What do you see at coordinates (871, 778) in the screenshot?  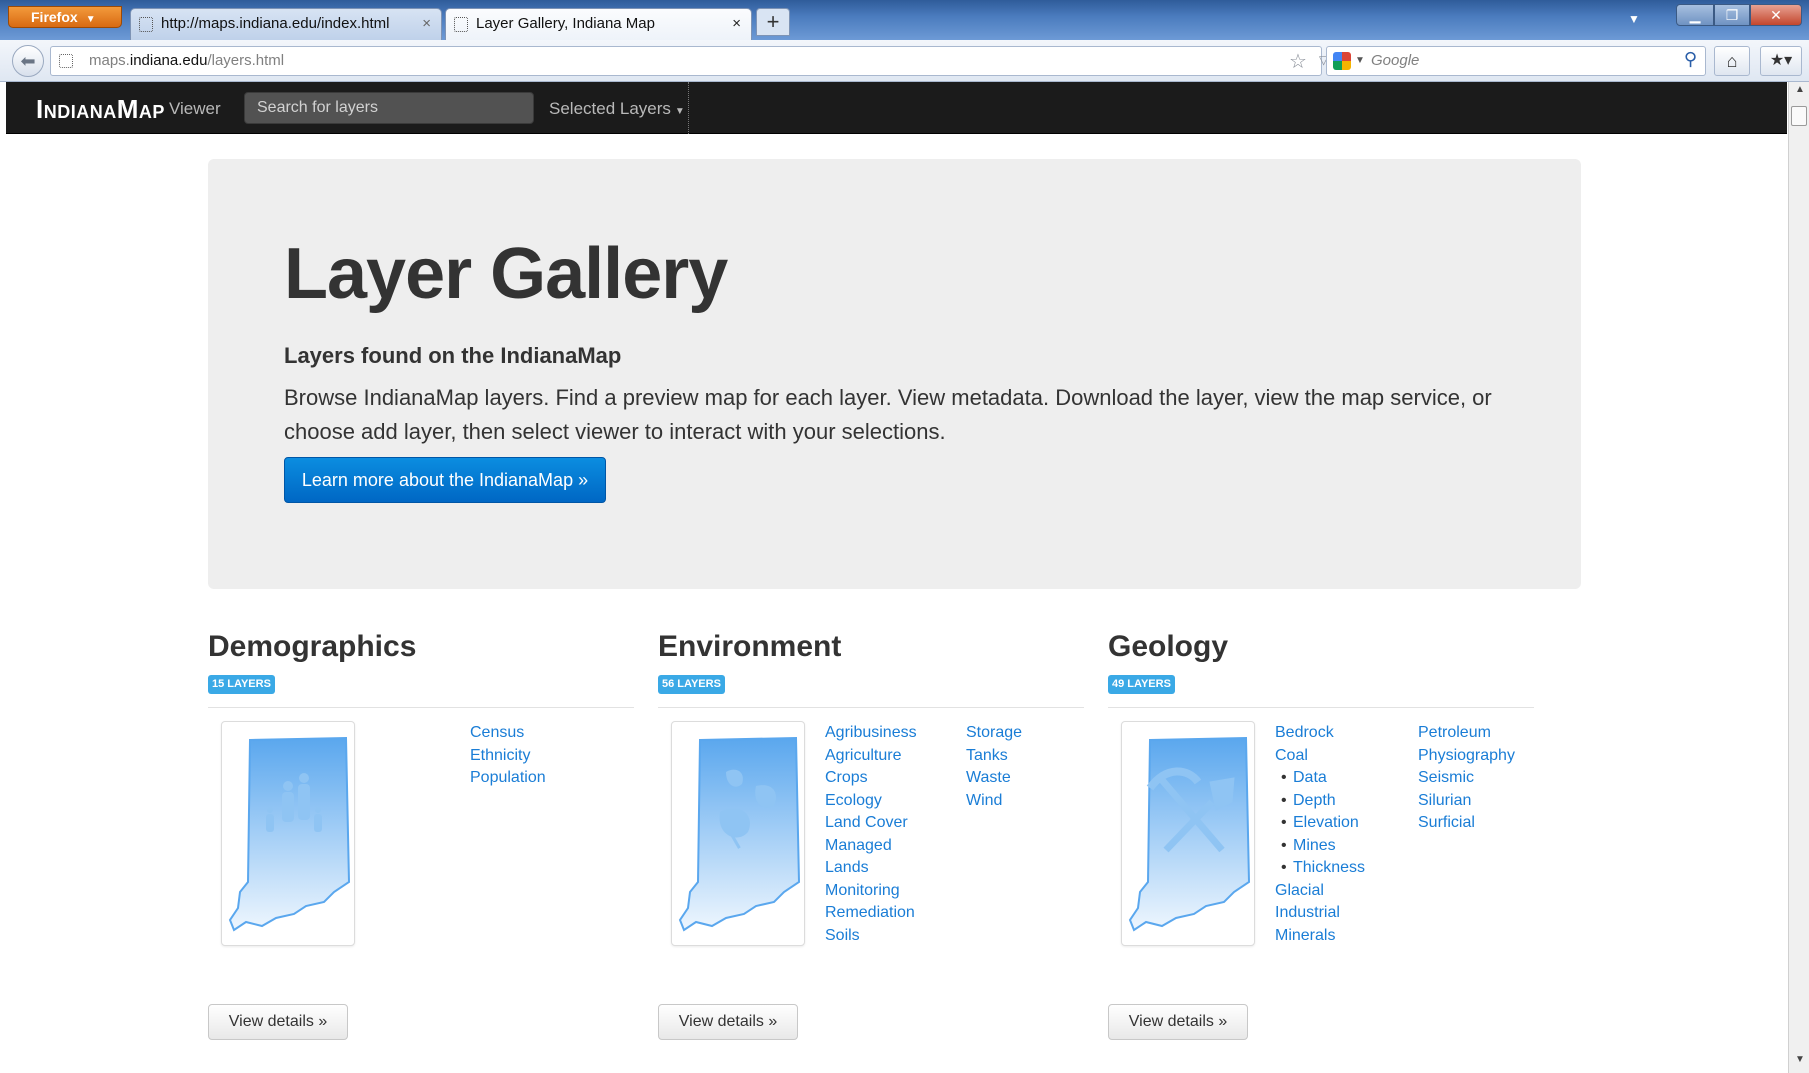 I see `layer-link: Crops` at bounding box center [871, 778].